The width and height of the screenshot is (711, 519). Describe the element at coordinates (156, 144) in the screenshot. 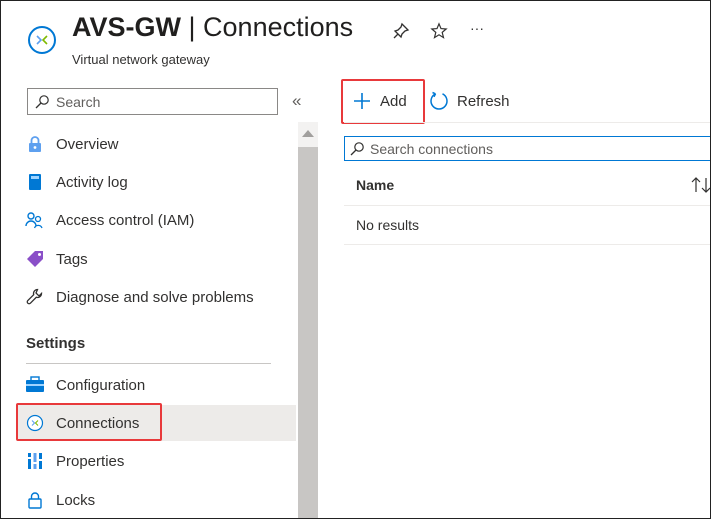

I see `sidebar-item-overview: Overview` at that location.